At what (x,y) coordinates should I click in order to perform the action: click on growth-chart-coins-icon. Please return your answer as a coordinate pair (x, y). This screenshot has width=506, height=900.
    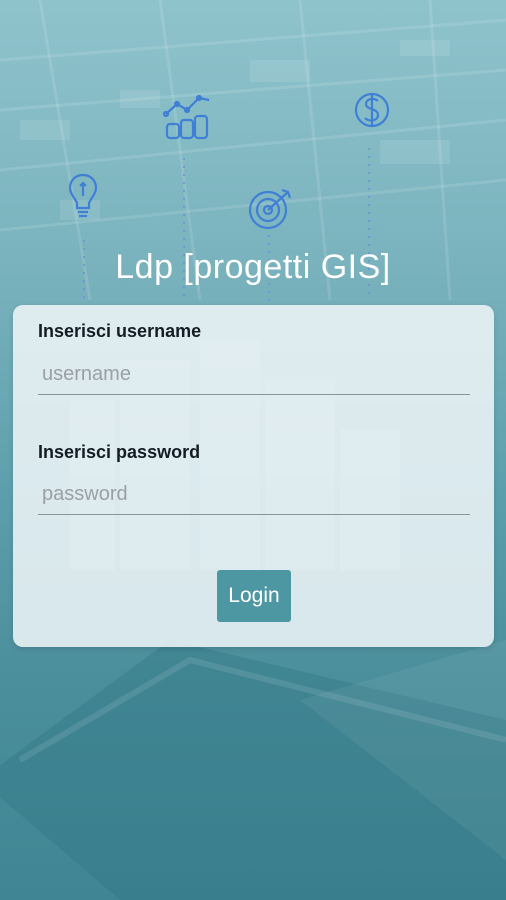
    Looking at the image, I should click on (186, 117).